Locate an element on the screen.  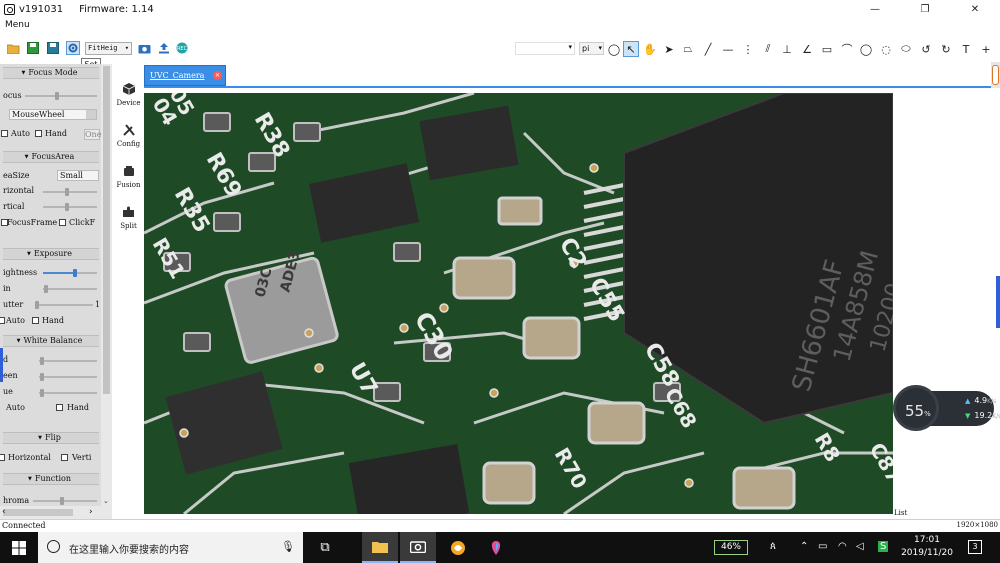
close-window-button: ✕ is located at coordinates (975, 9).